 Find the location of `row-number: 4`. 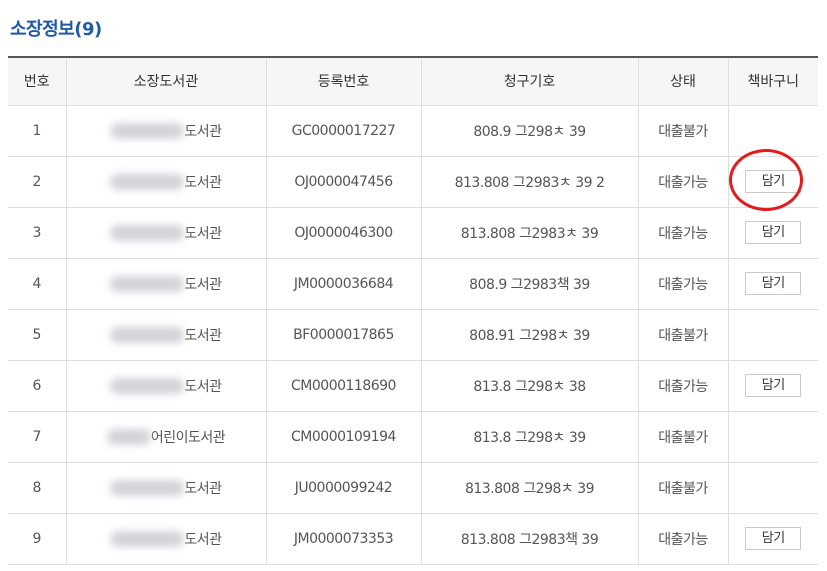

row-number: 4 is located at coordinates (37, 284).